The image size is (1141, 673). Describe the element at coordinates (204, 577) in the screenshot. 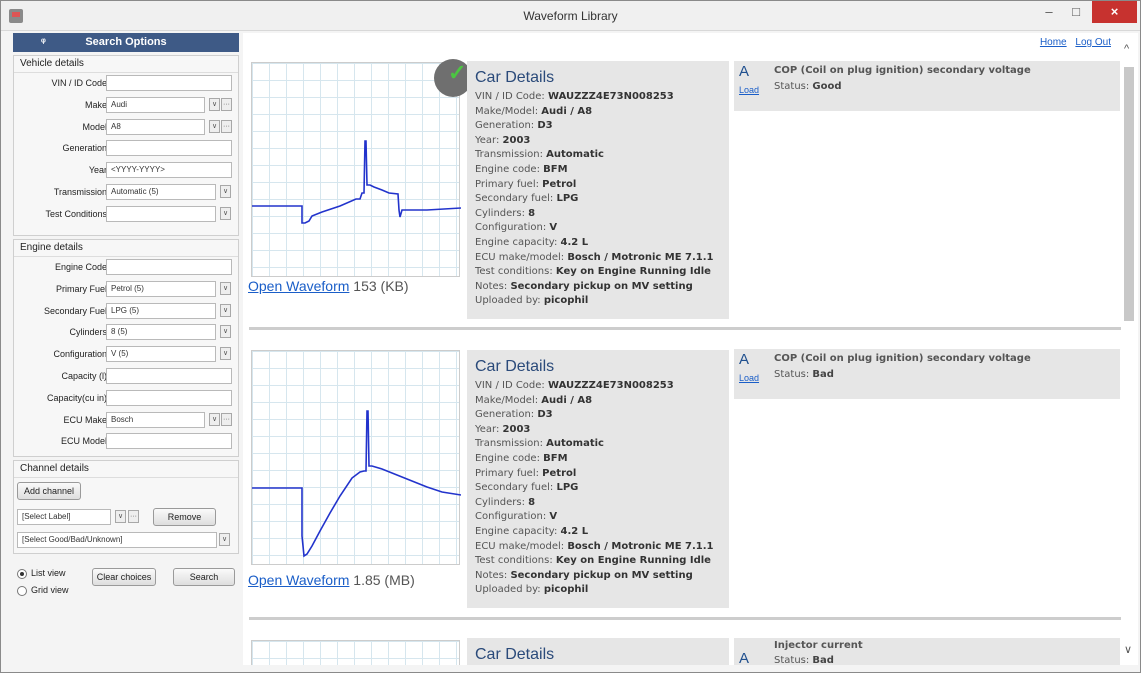

I see `search-button: Search` at that location.